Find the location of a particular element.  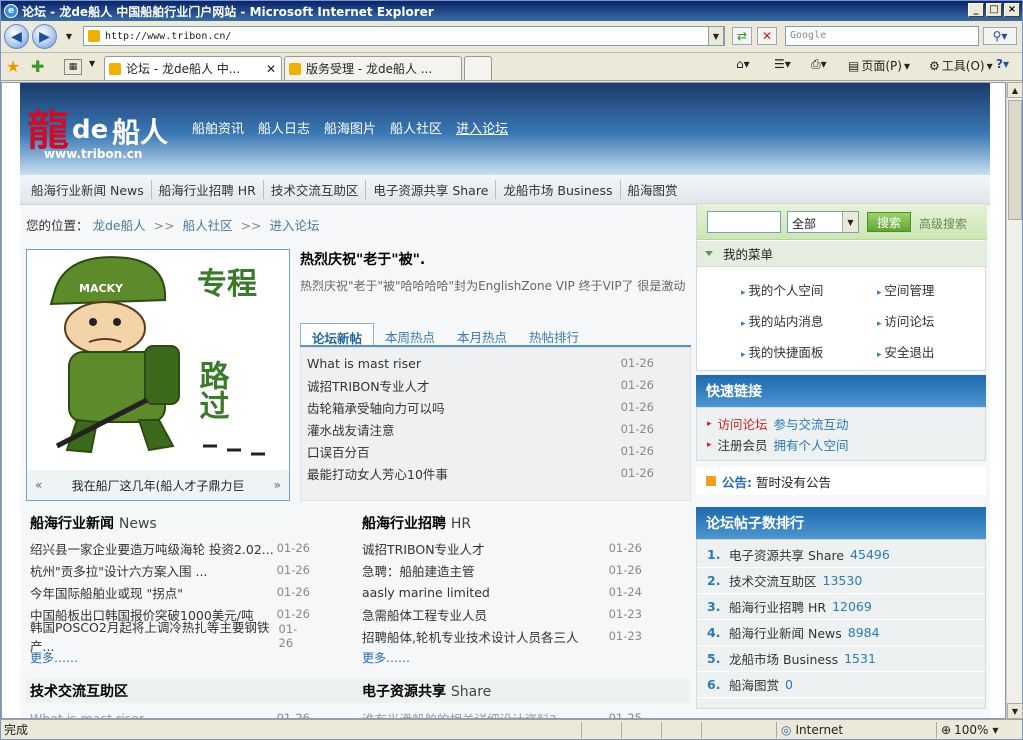

headline-title: 热烈庆祝"老于"被". is located at coordinates (362, 259).